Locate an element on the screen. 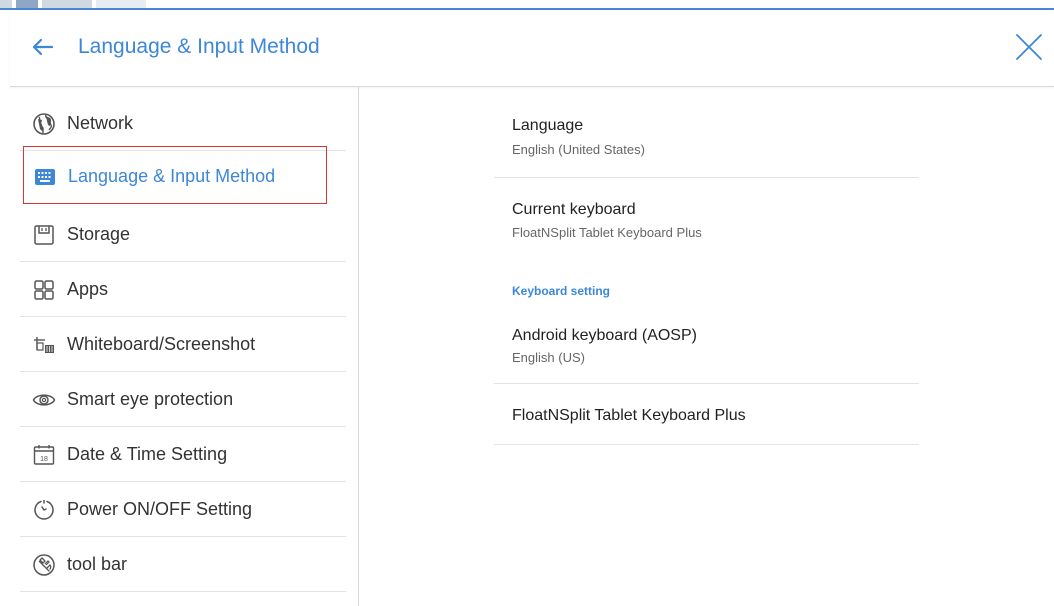 The image size is (1054, 606). toolbar-icon is located at coordinates (44, 565).